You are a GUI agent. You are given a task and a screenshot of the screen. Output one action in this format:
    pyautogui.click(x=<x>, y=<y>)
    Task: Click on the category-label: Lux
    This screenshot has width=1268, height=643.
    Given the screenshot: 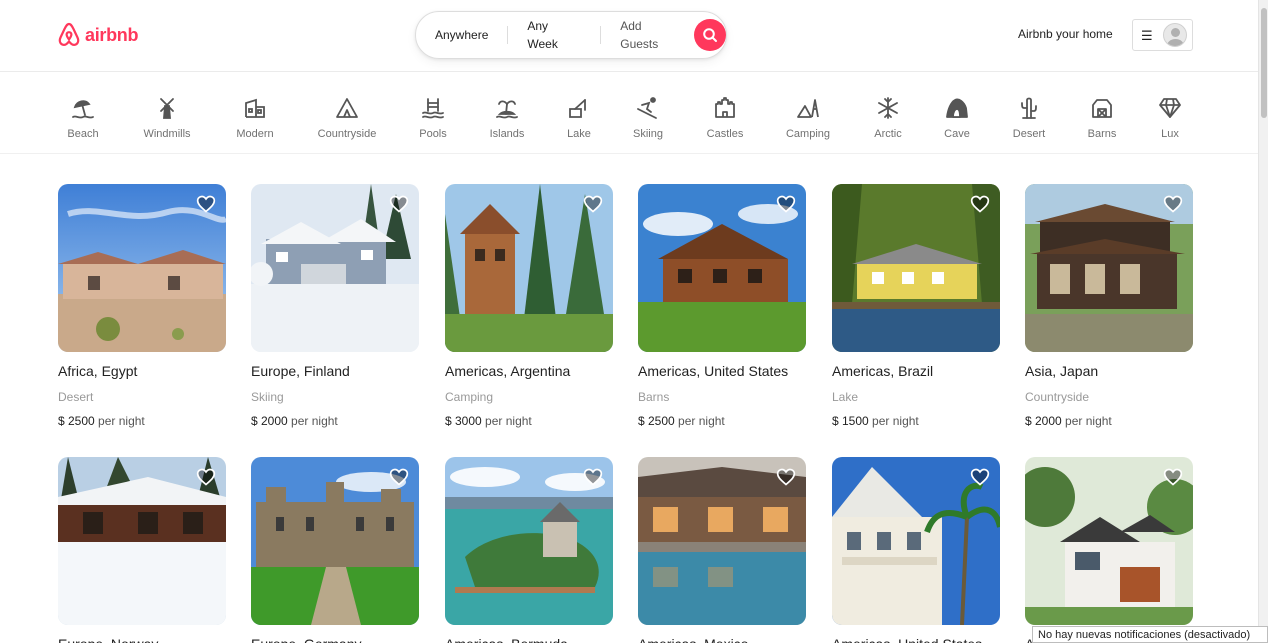 What is the action you would take?
    pyautogui.click(x=1170, y=134)
    